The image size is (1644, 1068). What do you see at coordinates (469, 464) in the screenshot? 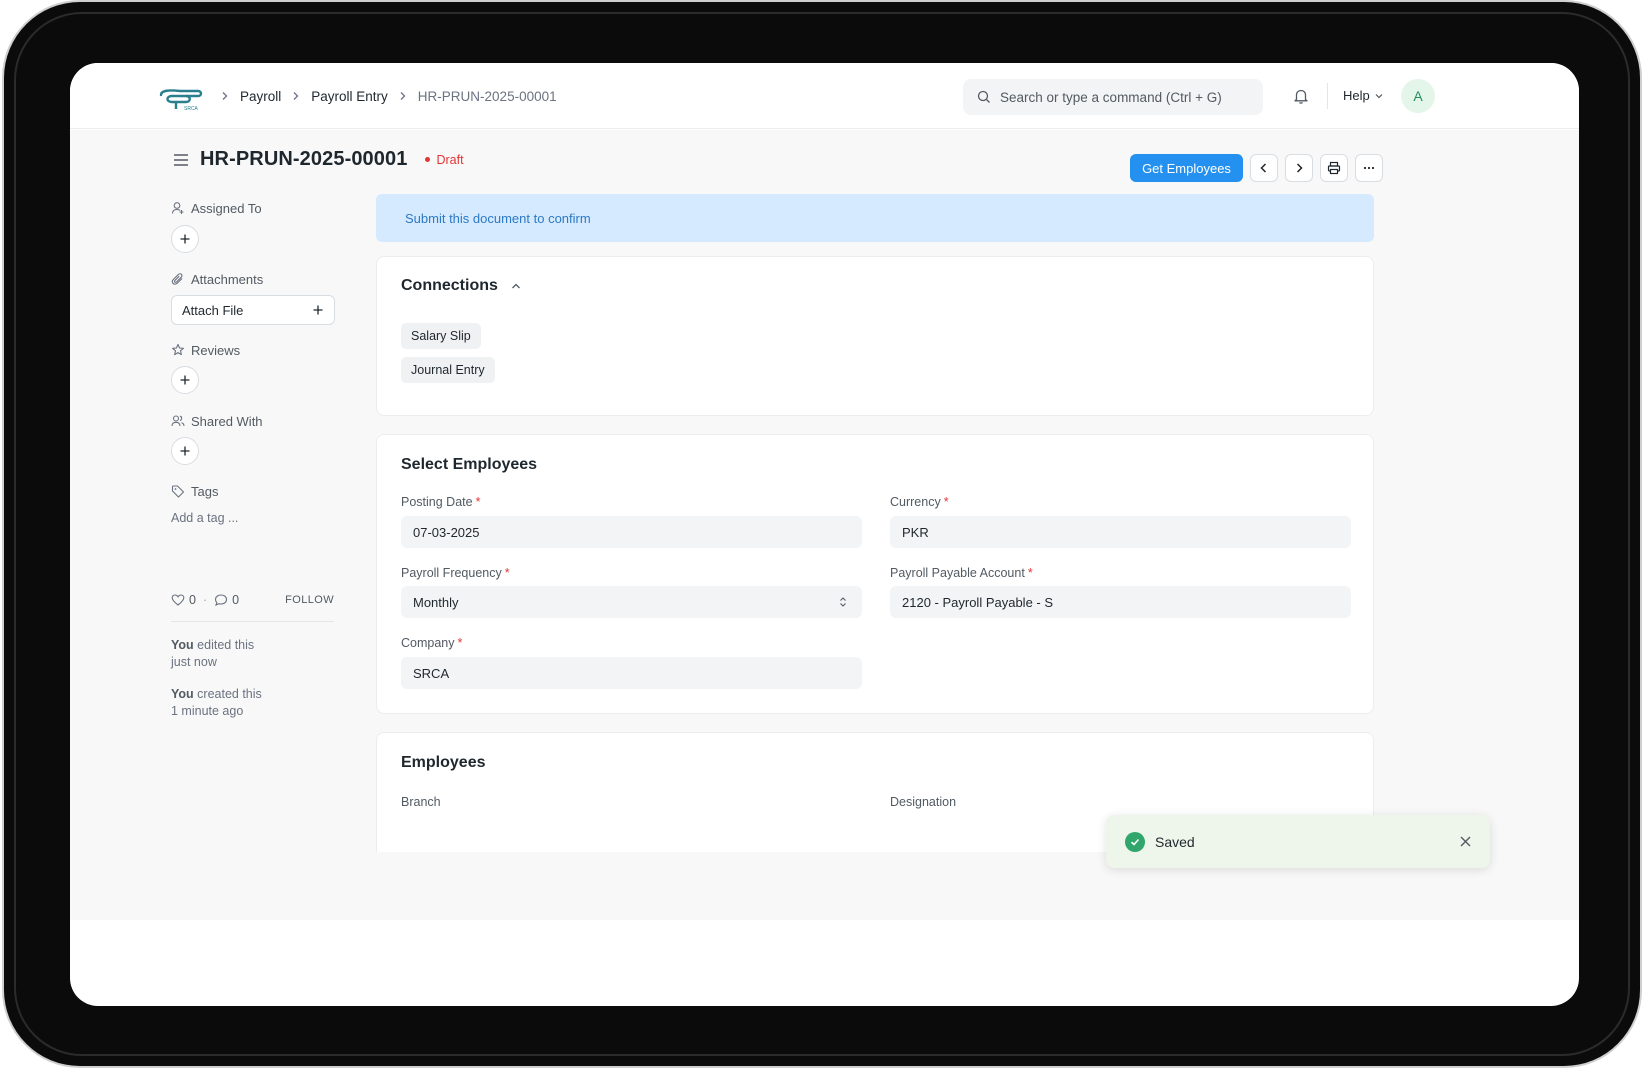
I see `select-employees-title: Select Employees` at bounding box center [469, 464].